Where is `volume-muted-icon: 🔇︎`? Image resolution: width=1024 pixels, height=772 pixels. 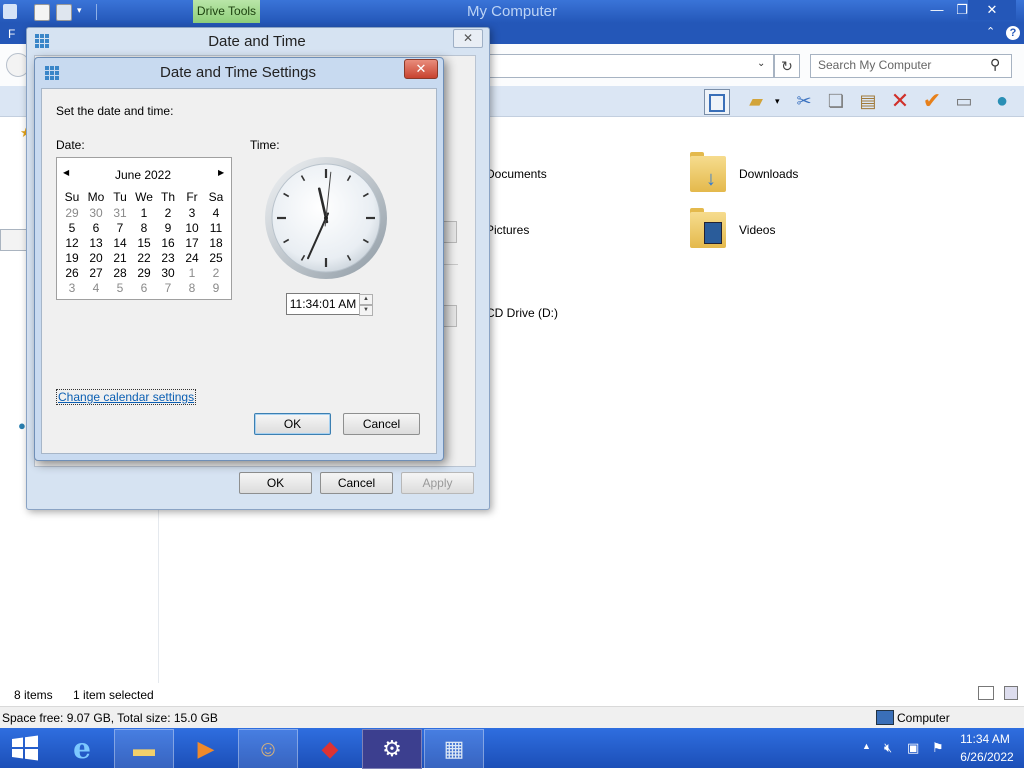
volume-muted-icon: 🔇︎ is located at coordinates (888, 748).